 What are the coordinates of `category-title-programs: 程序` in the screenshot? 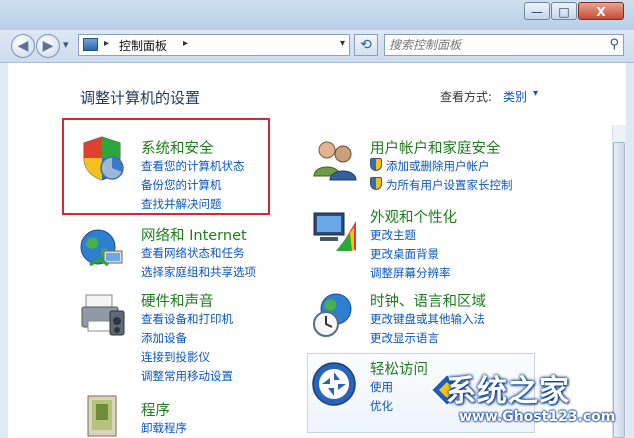 It's located at (155, 409).